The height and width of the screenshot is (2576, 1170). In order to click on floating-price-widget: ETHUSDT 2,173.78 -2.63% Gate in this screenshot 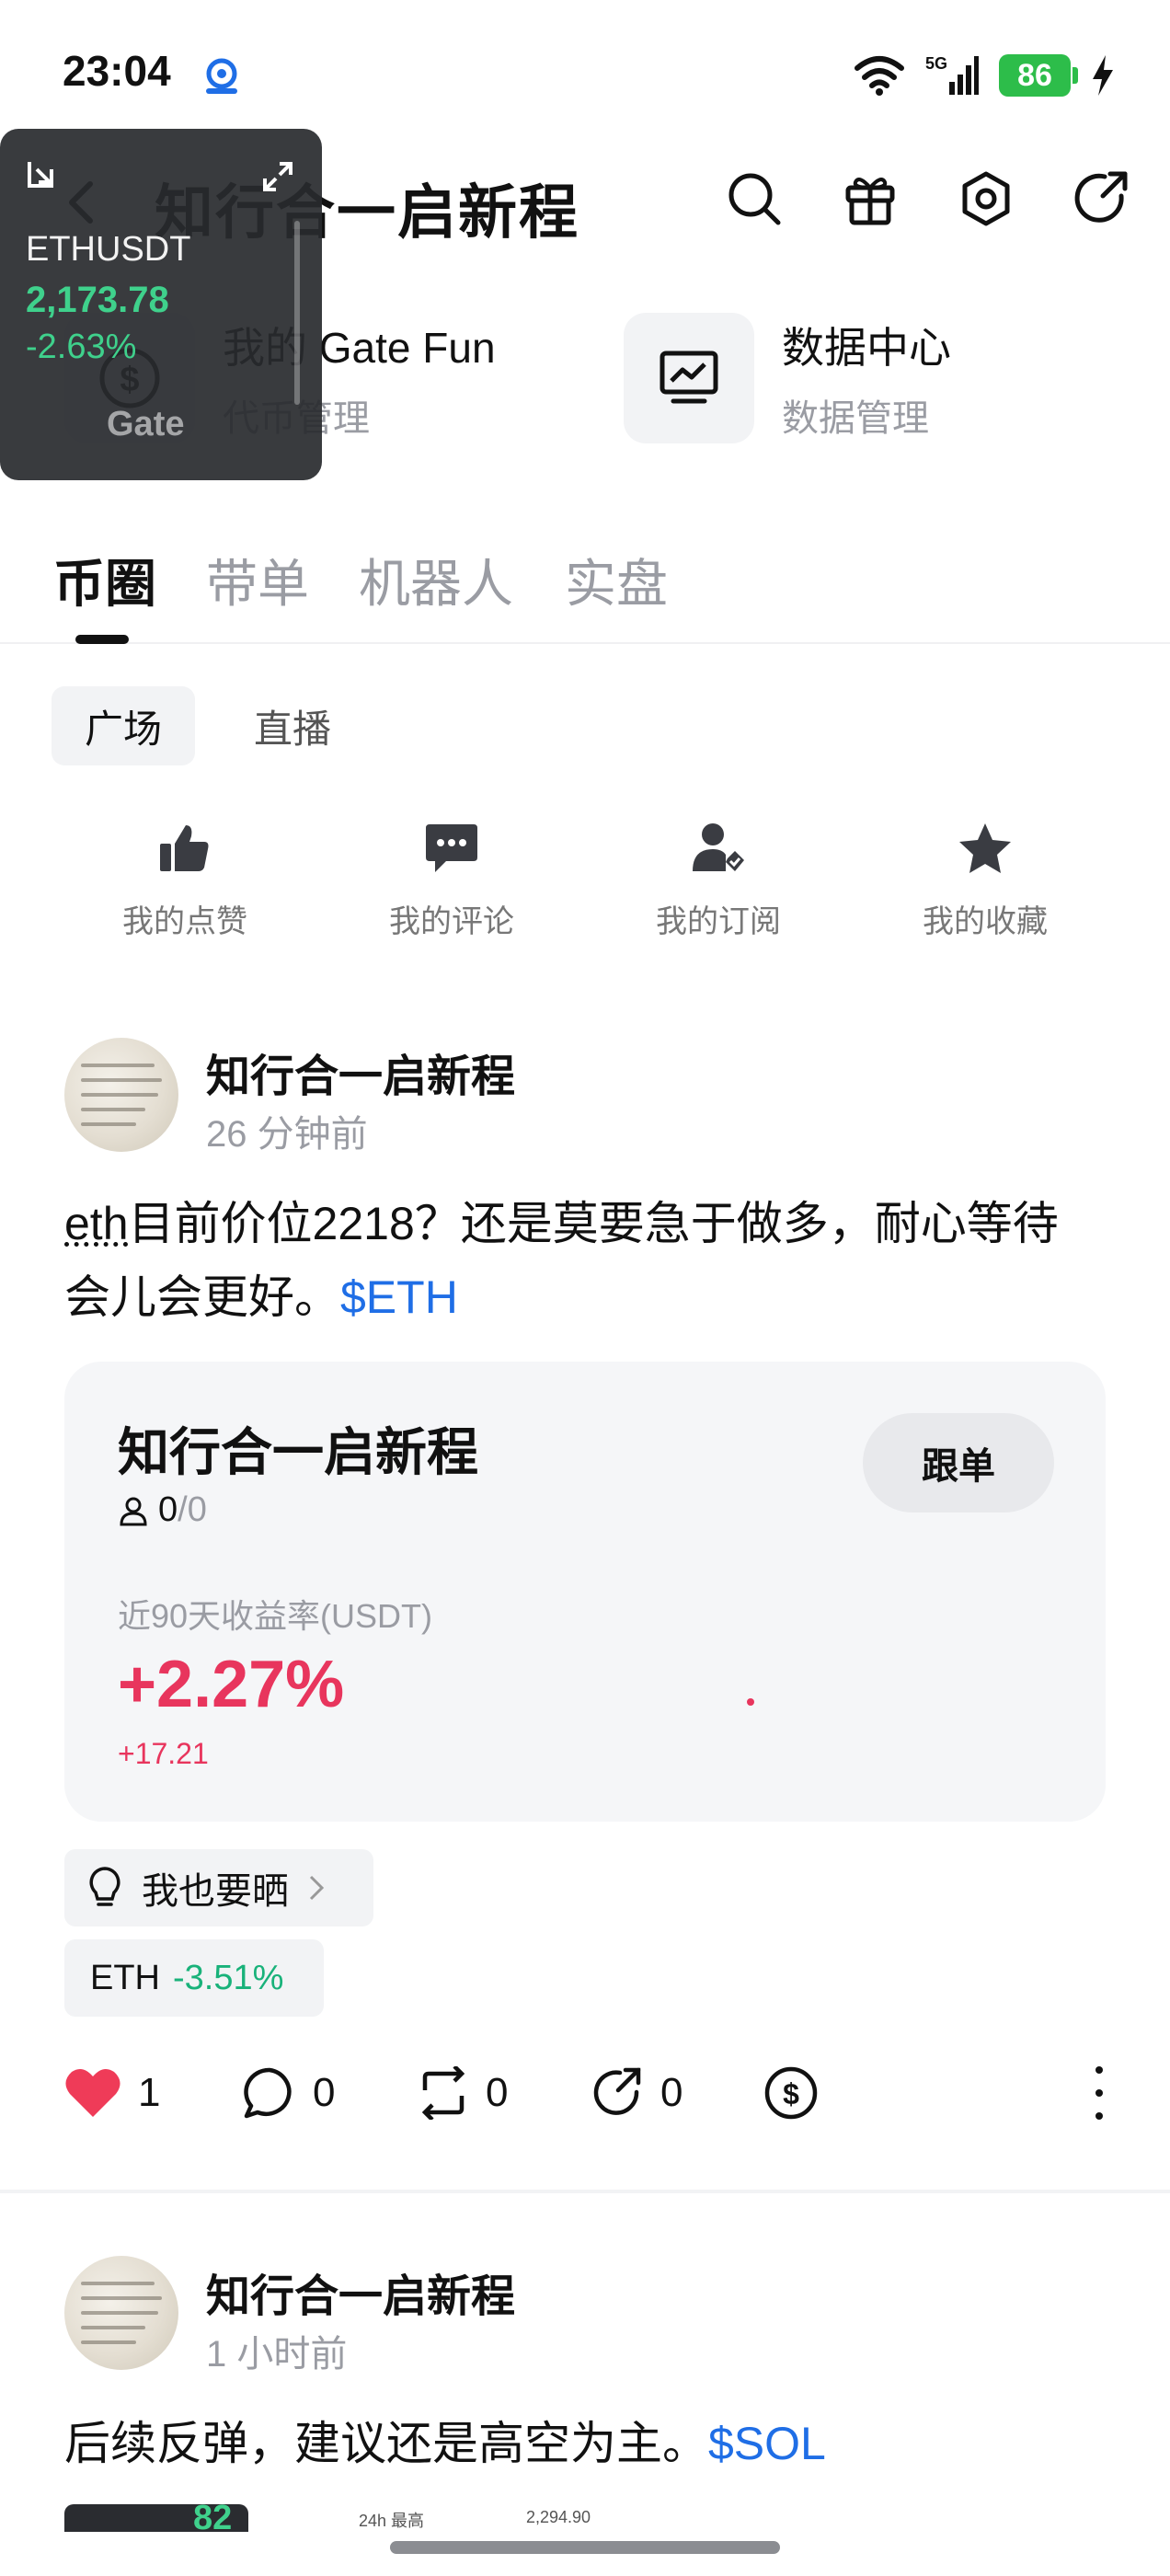, I will do `click(161, 304)`.